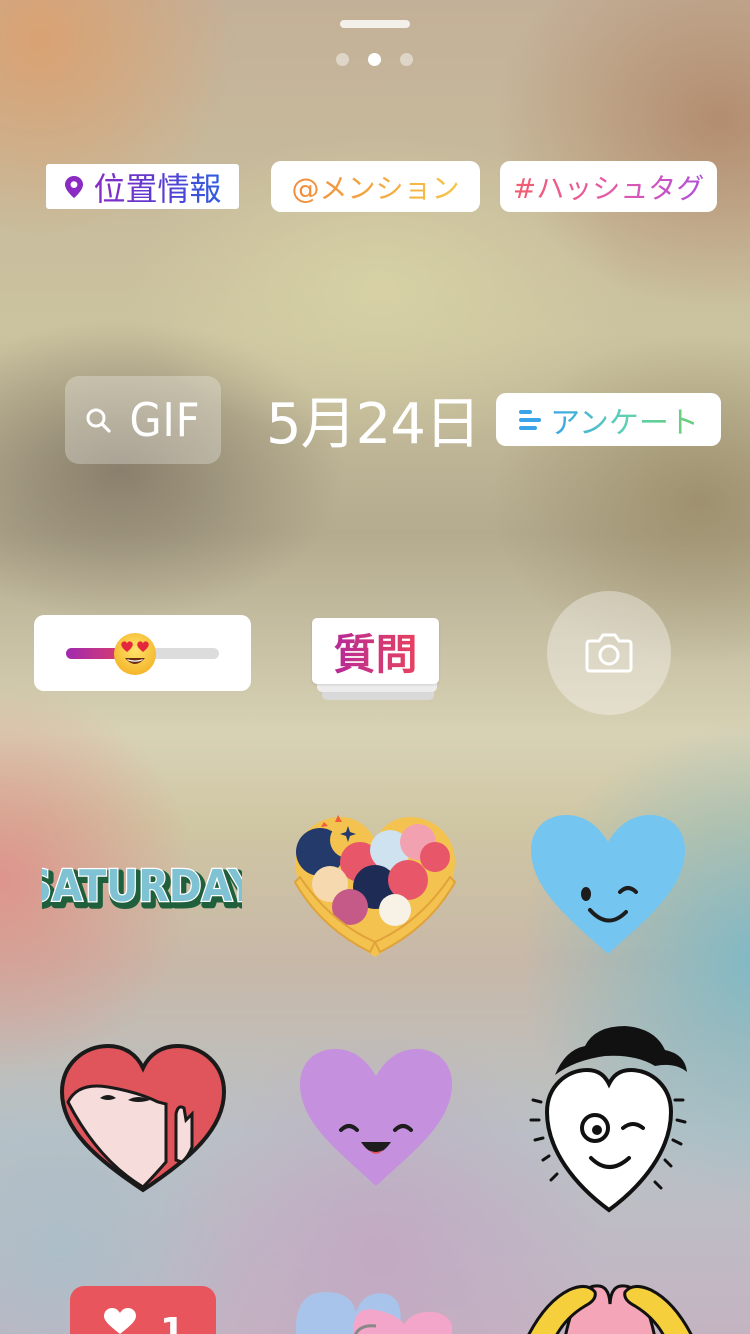  I want to click on peeking-character-heart-sticker, so click(143, 1118).